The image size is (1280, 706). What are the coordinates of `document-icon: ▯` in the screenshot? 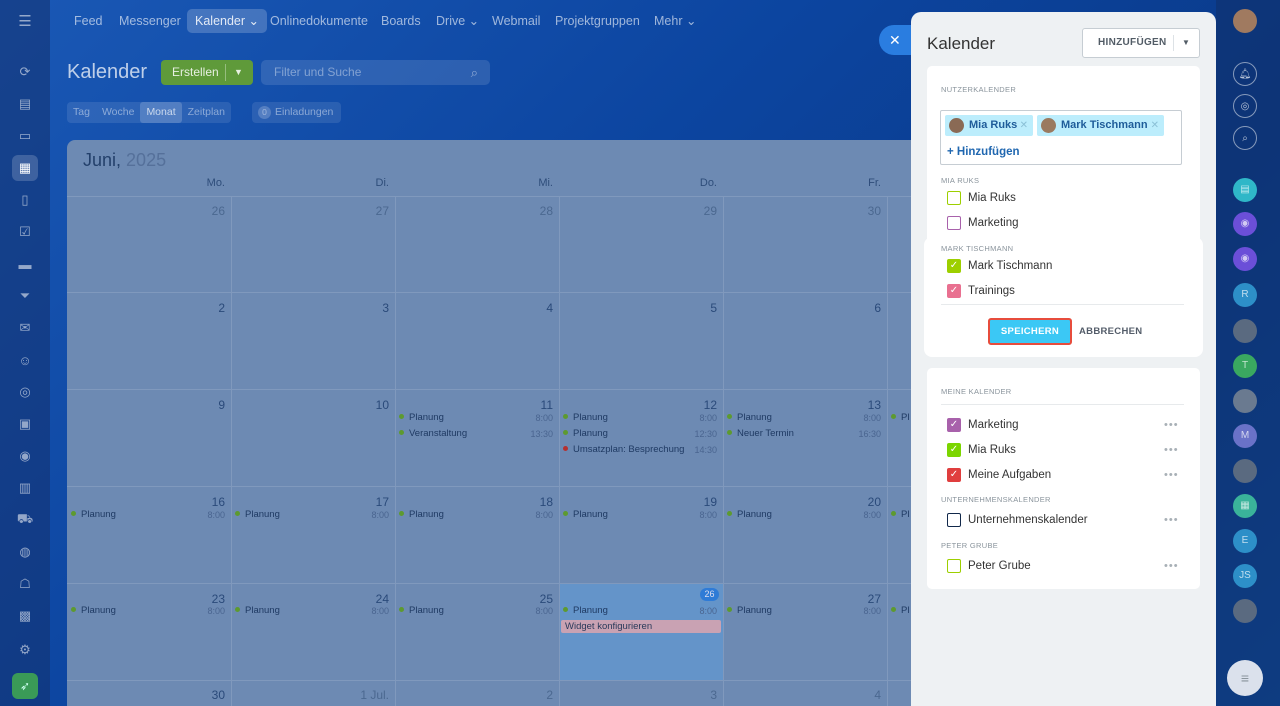 It's located at (25, 200).